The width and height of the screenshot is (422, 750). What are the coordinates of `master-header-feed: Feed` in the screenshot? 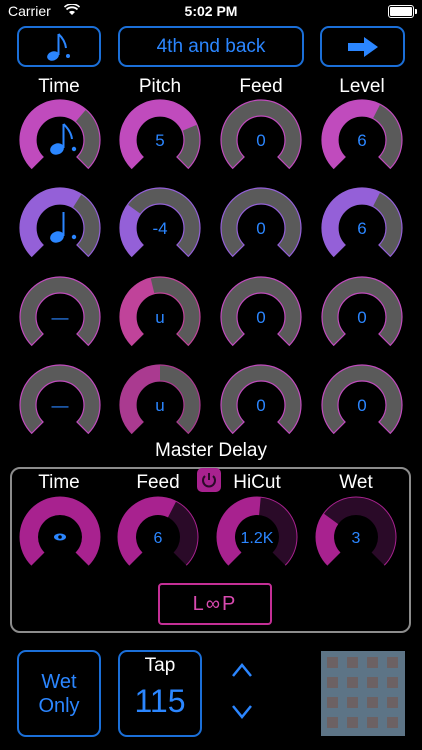 It's located at (158, 482).